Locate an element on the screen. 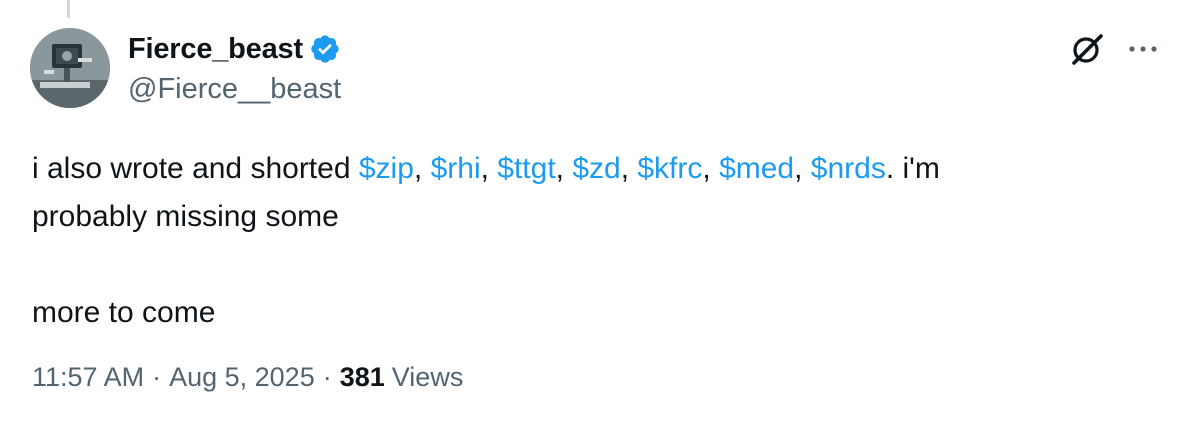  views-count: 381 is located at coordinates (362, 377).